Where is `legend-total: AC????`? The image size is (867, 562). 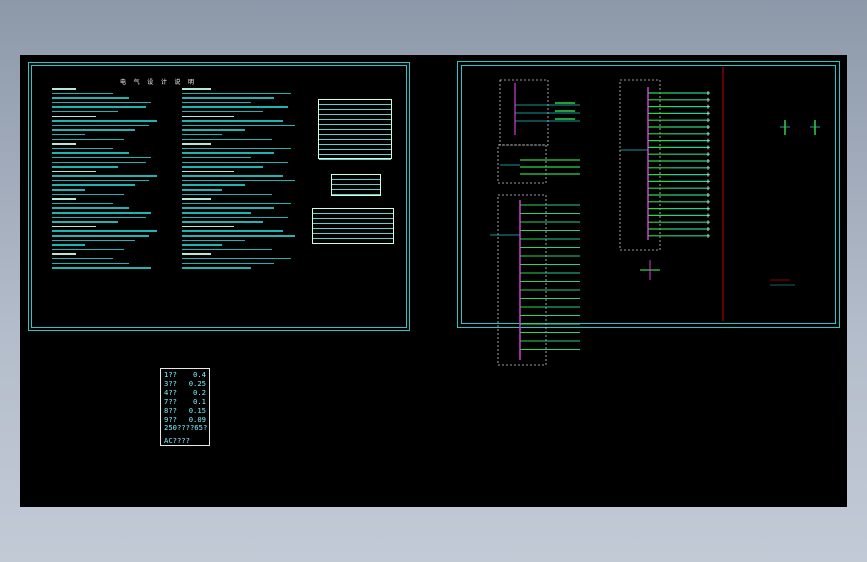
legend-total: AC???? is located at coordinates (177, 441).